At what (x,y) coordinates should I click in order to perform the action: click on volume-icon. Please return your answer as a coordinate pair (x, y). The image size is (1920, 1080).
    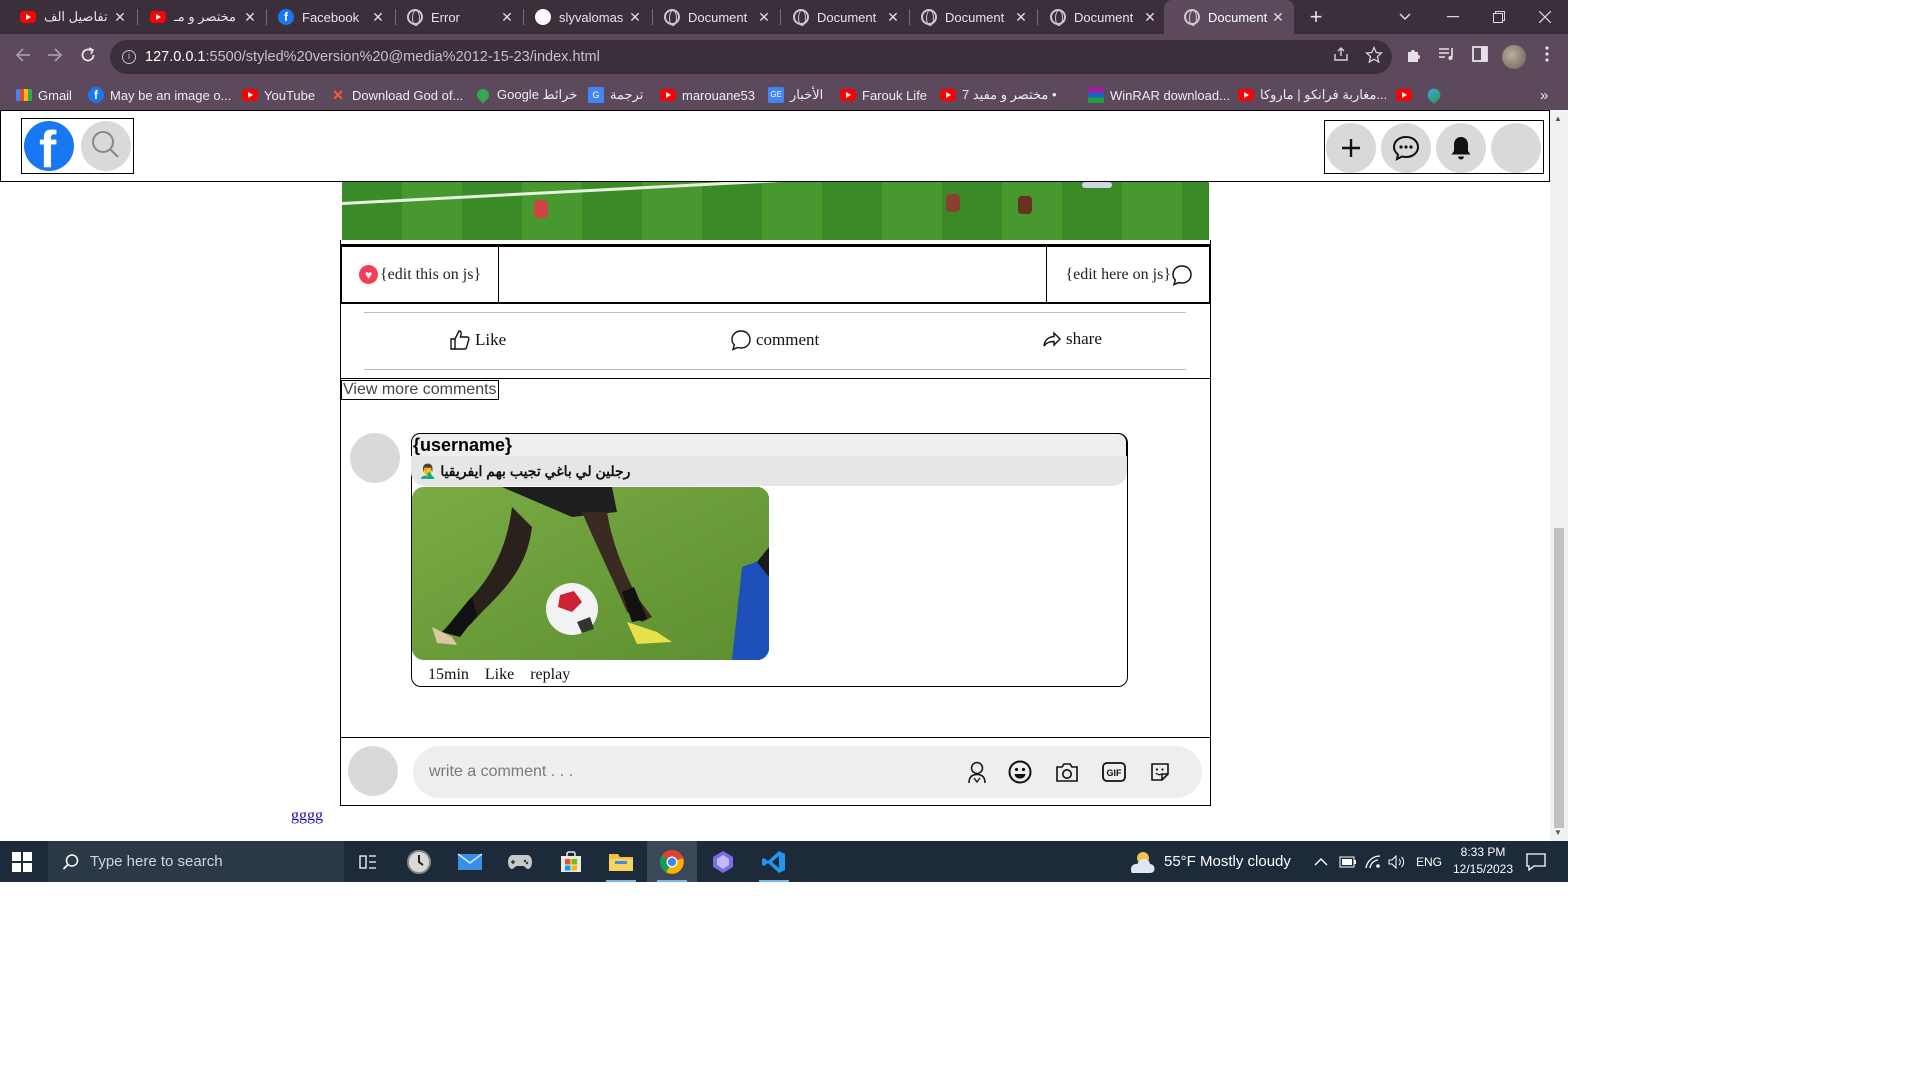
    Looking at the image, I should click on (1397, 861).